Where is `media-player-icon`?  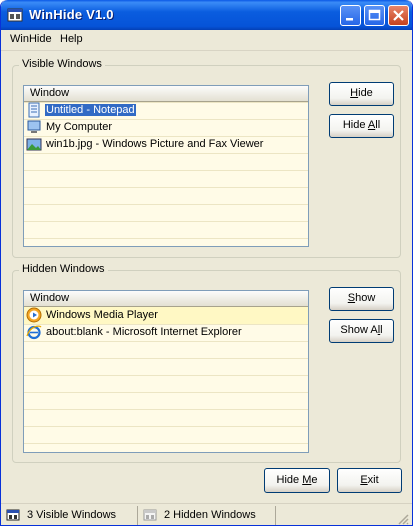
media-player-icon is located at coordinates (34, 315).